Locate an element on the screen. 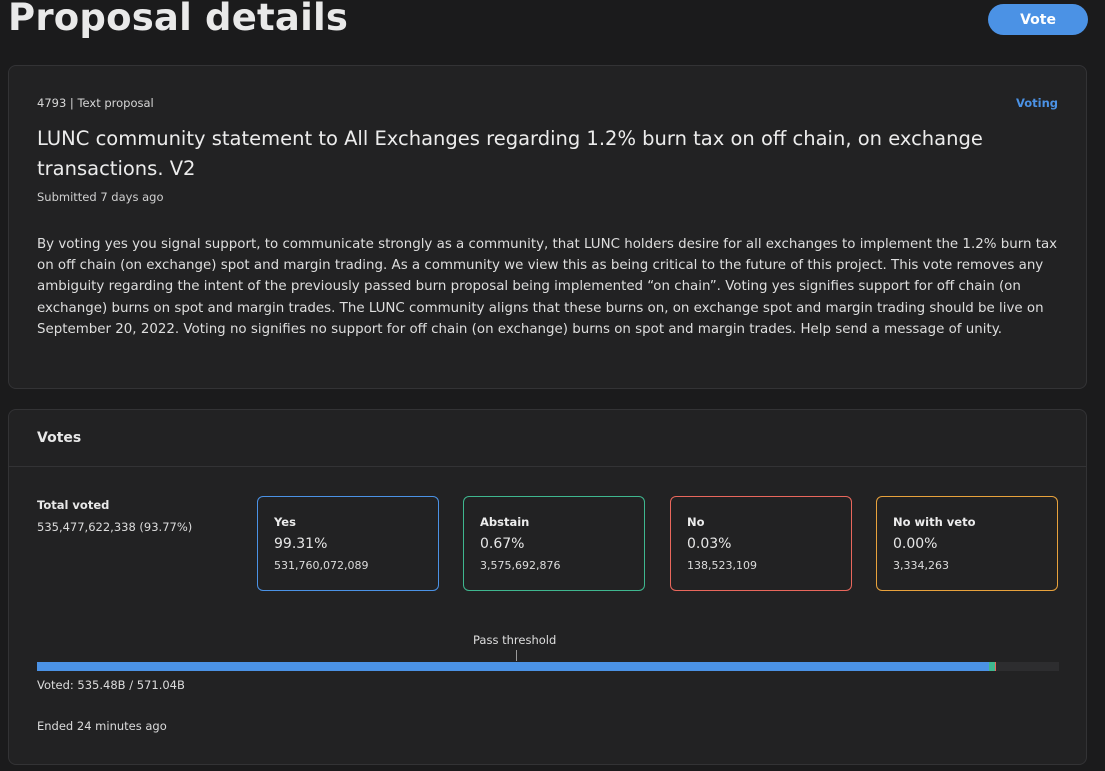 This screenshot has width=1105, height=771. vote-option-percent: 0.00% is located at coordinates (915, 544).